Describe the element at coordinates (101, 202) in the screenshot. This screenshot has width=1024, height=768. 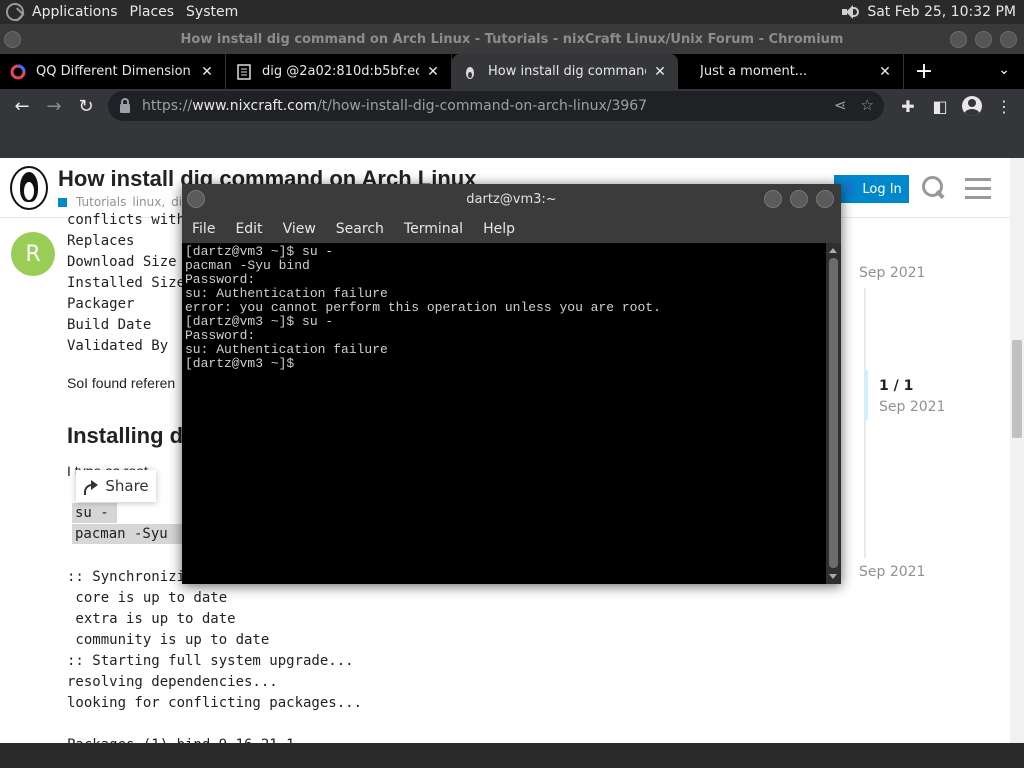
I see `category-link: Tutorials` at that location.